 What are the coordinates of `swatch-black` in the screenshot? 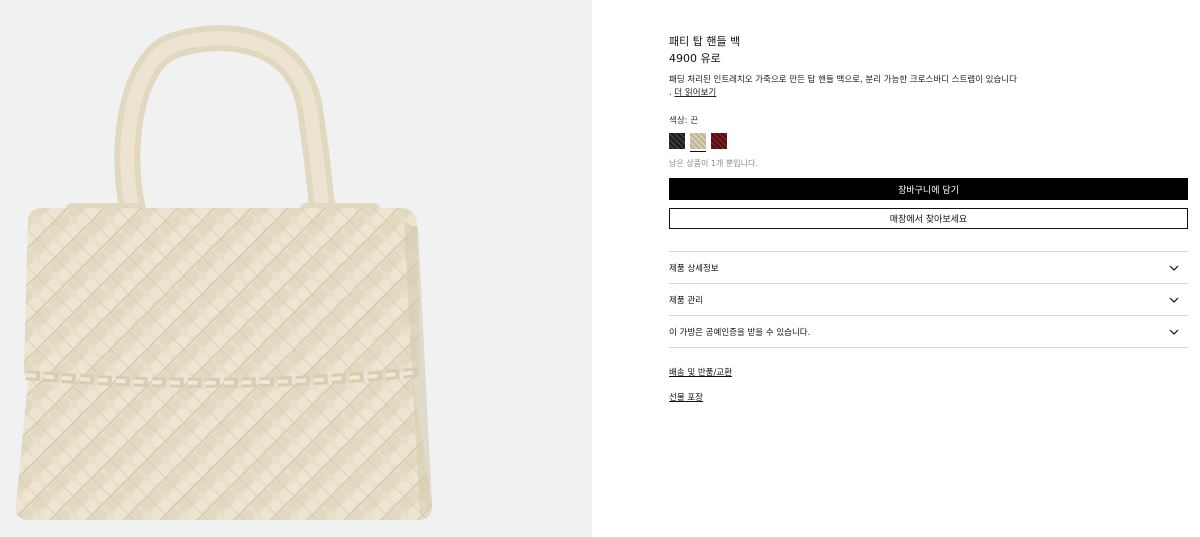 It's located at (677, 141).